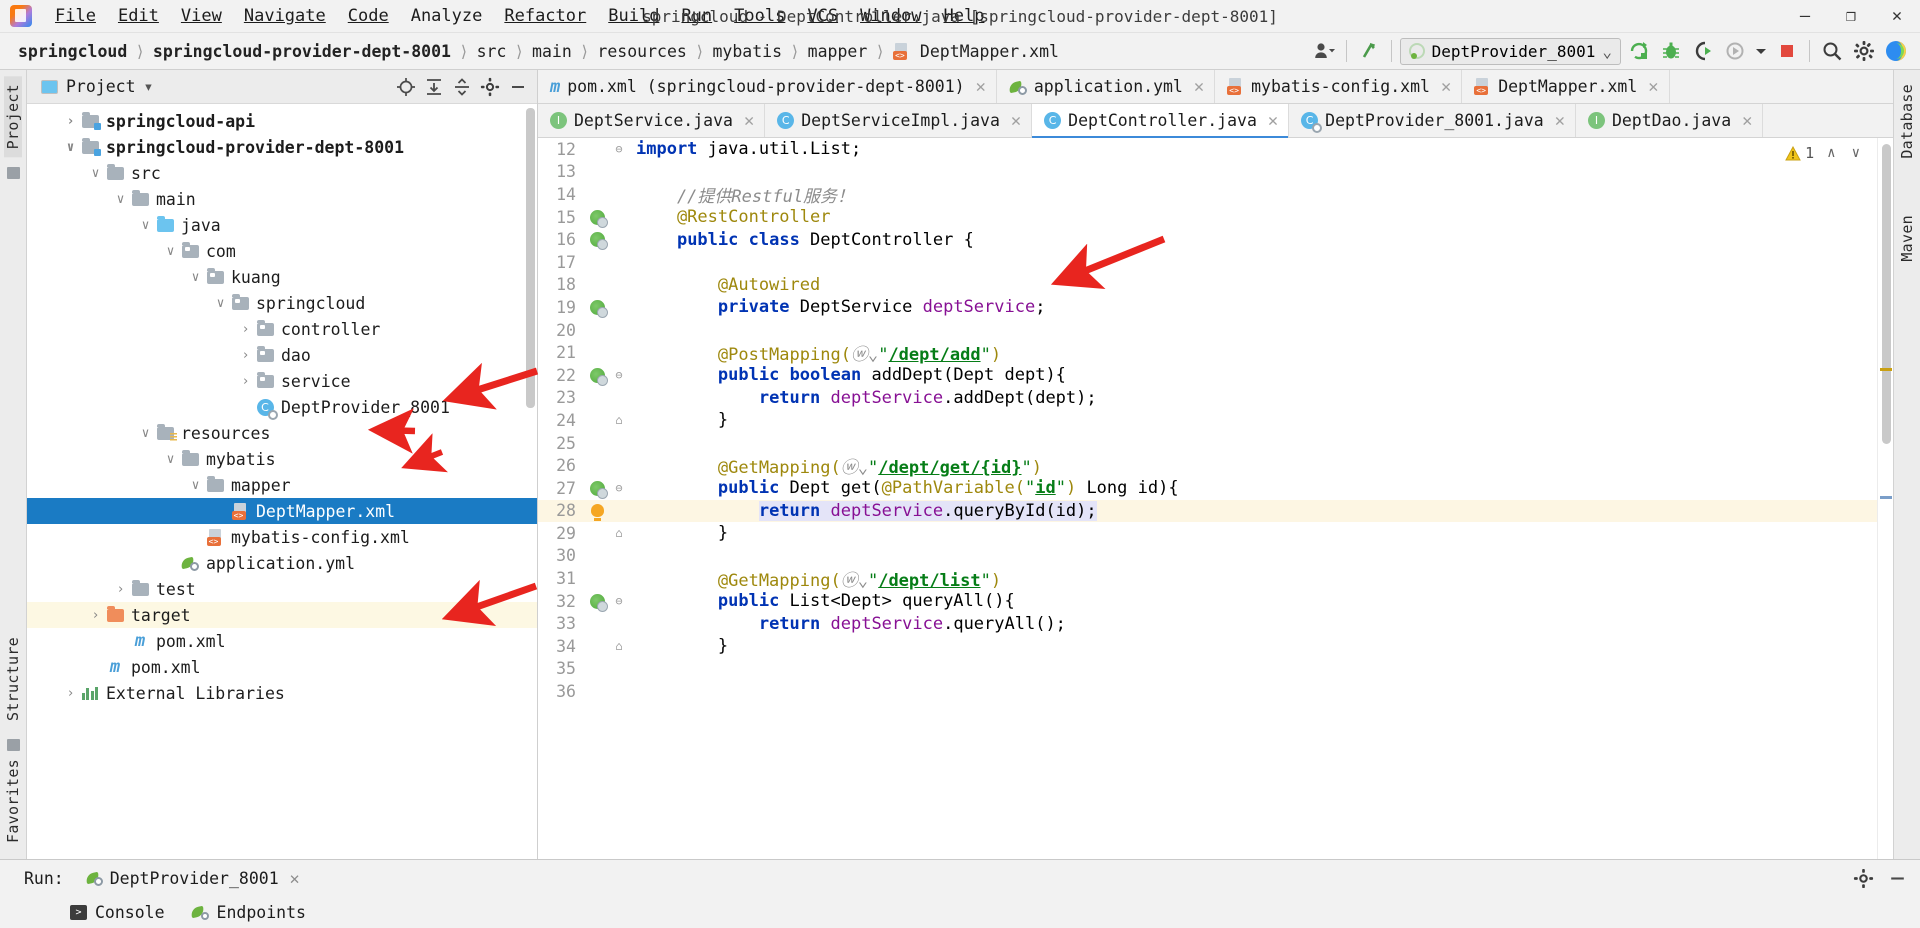 The height and width of the screenshot is (928, 1920). I want to click on tool-window-database: Database, so click(1907, 121).